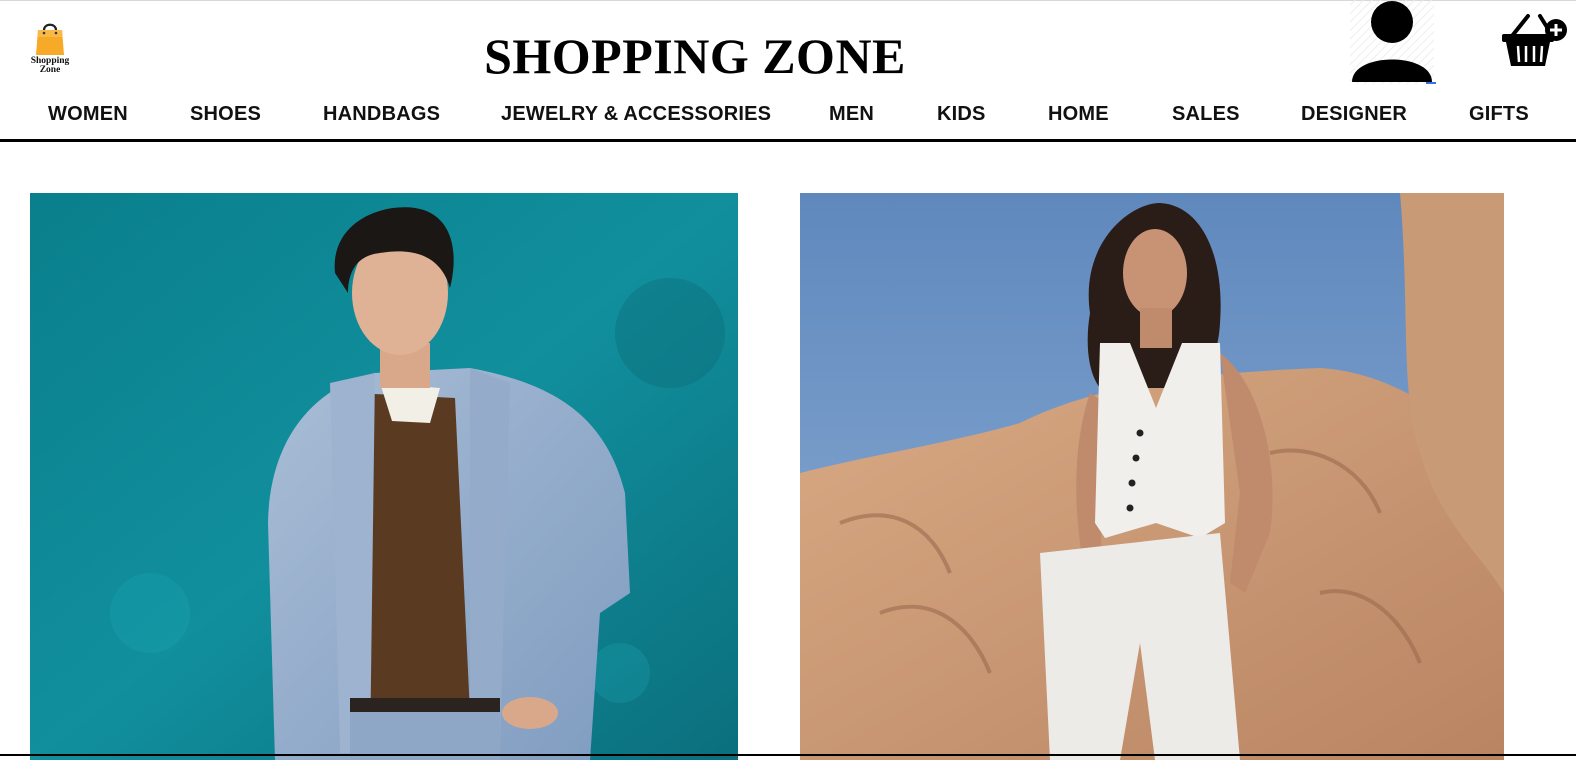 The image size is (1576, 760). Describe the element at coordinates (788, 755) in the screenshot. I see `bottom-divider` at that location.